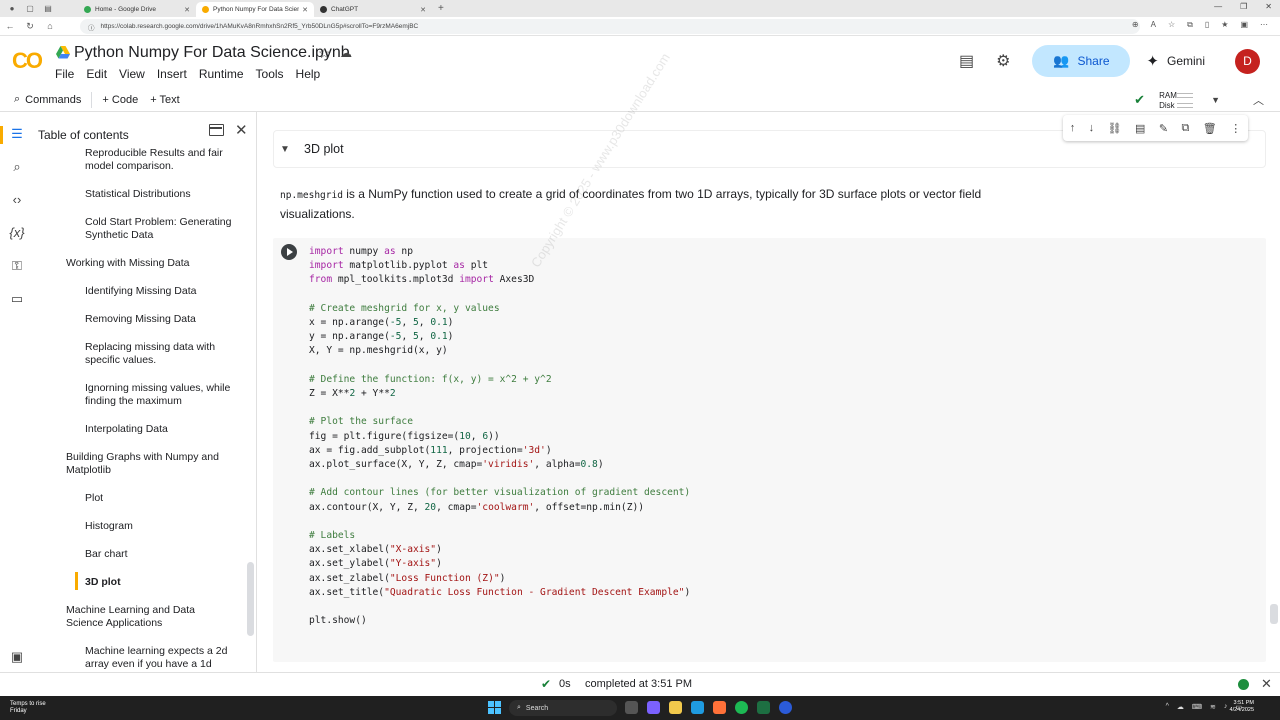  What do you see at coordinates (28, 708) in the screenshot?
I see `weather-widget: Temps to rise Friday` at bounding box center [28, 708].